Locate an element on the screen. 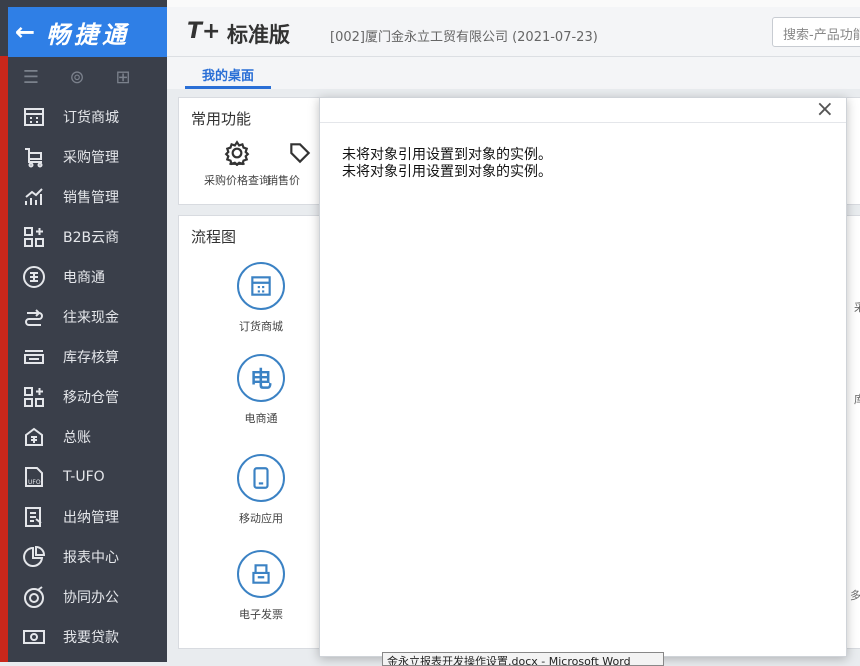  sidebar-item-ledger: 总账 is located at coordinates (87, 437).